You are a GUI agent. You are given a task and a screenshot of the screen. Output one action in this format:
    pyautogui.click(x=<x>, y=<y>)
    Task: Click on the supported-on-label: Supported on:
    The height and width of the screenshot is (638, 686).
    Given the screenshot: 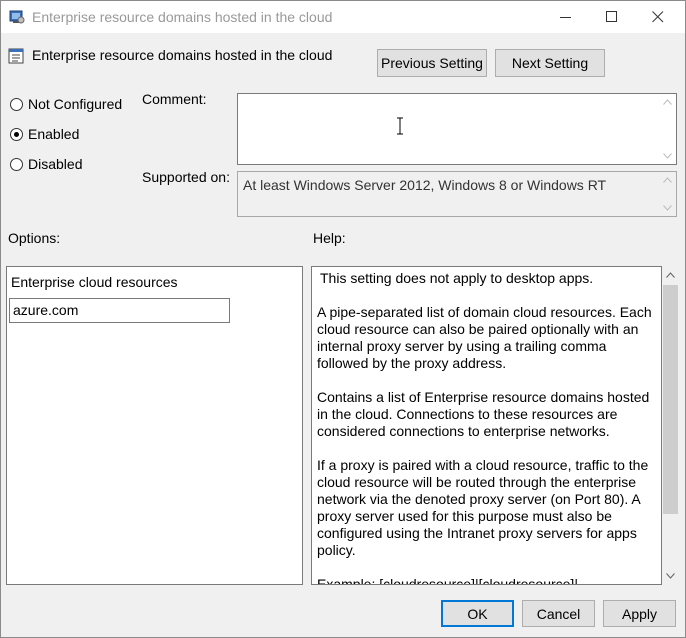 What is the action you would take?
    pyautogui.click(x=186, y=177)
    